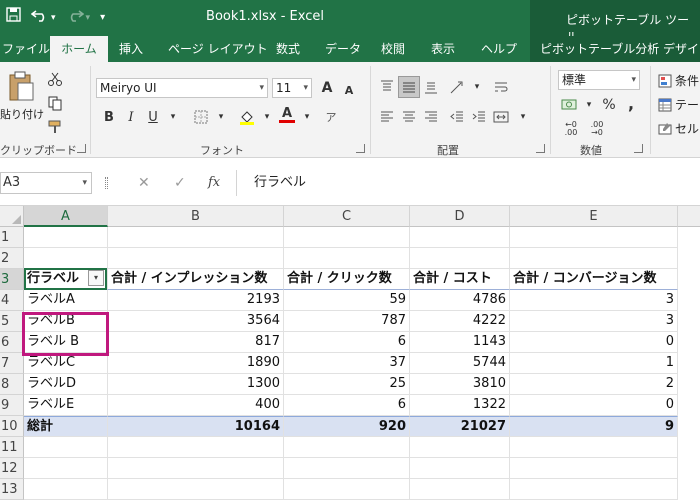 This screenshot has width=700, height=500. I want to click on pivot-column-header: 合計 / コスト, so click(460, 279).